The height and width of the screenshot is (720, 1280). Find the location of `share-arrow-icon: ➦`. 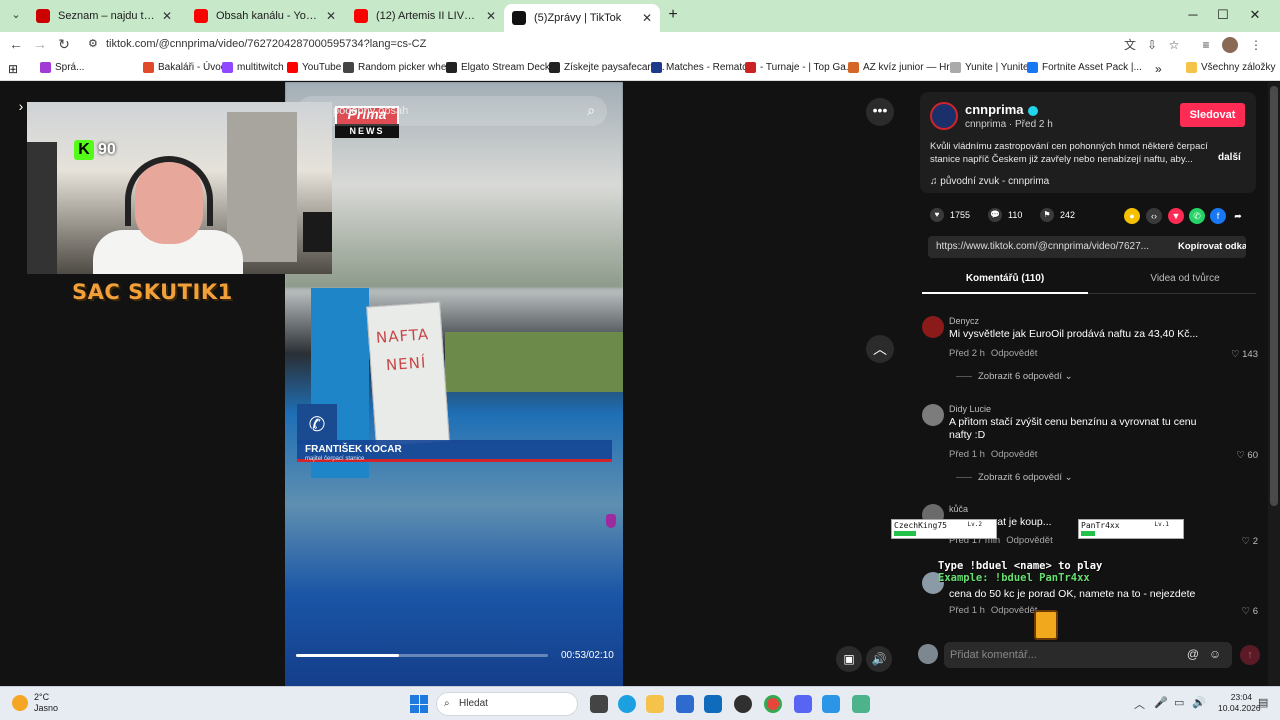

share-arrow-icon: ➦ is located at coordinates (1238, 216).